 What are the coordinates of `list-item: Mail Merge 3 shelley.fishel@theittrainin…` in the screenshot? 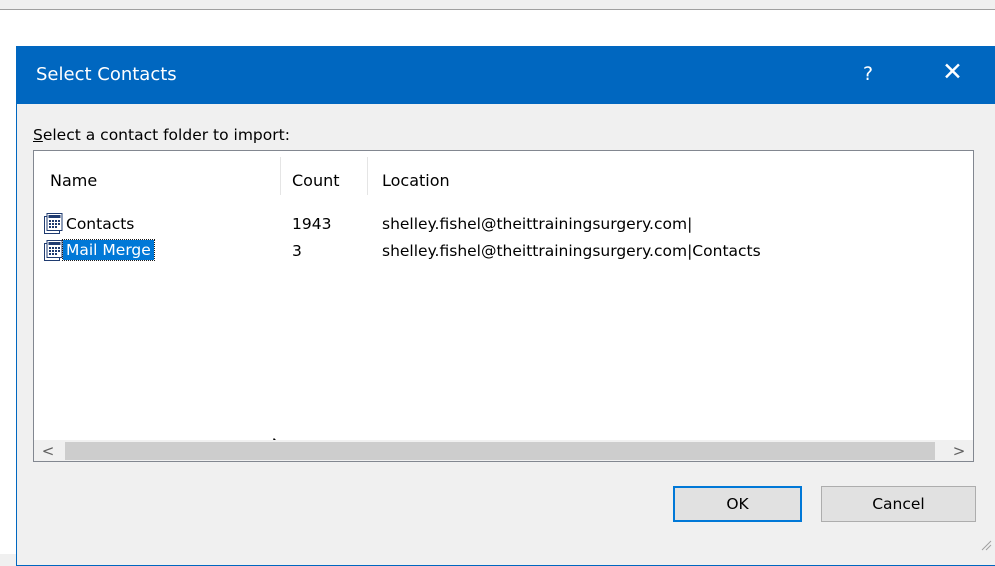 It's located at (503, 252).